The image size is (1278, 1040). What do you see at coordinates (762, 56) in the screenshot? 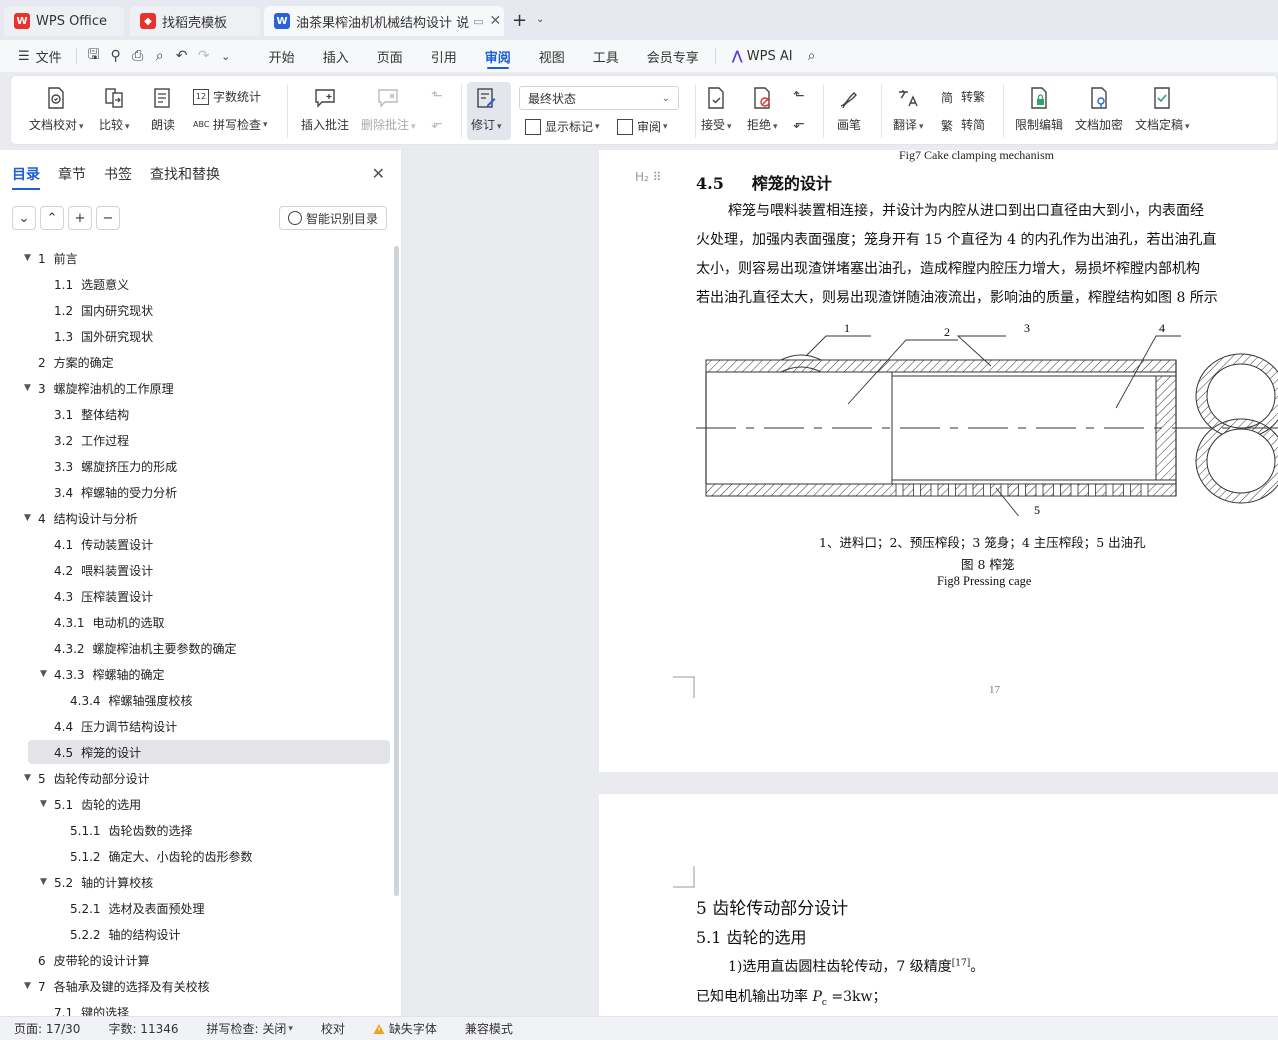
I see `wps-ai-button: ⋀ WPS AI` at bounding box center [762, 56].